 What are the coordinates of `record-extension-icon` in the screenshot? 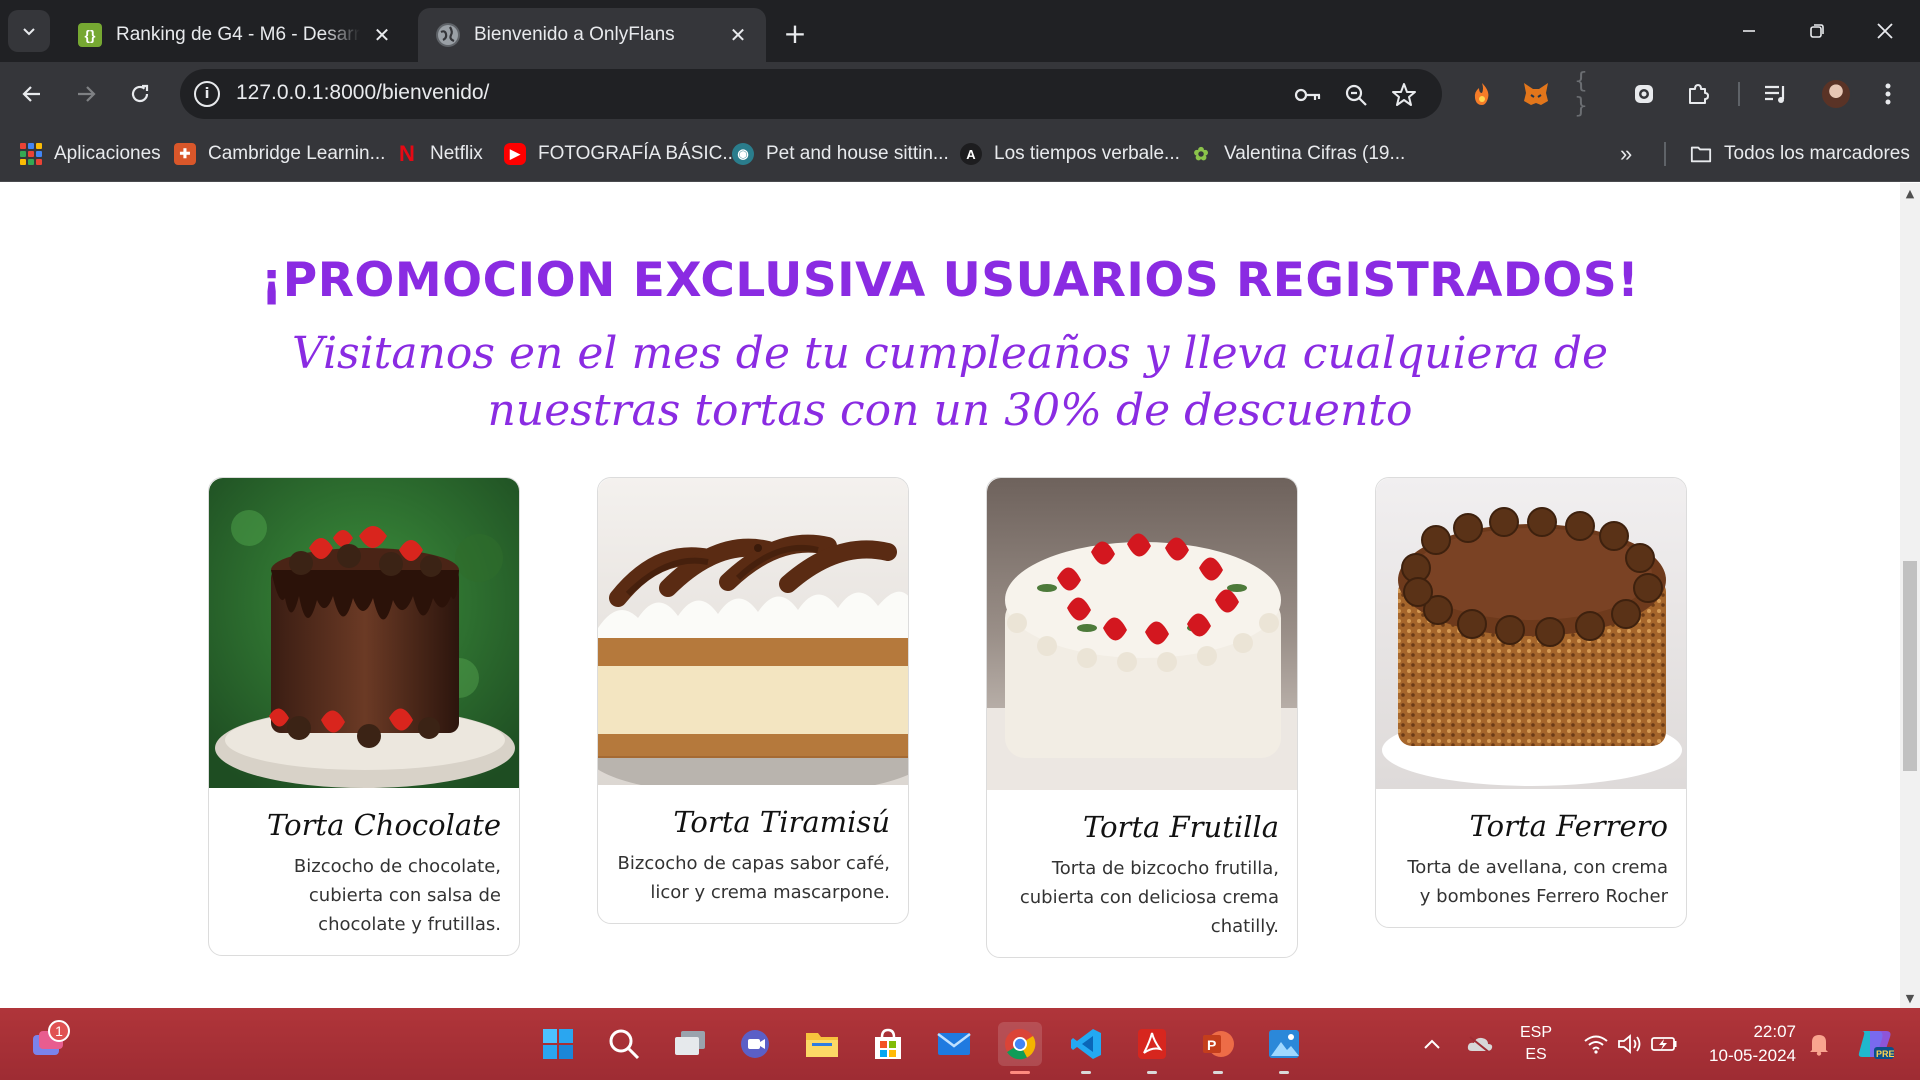 It's located at (1644, 94).